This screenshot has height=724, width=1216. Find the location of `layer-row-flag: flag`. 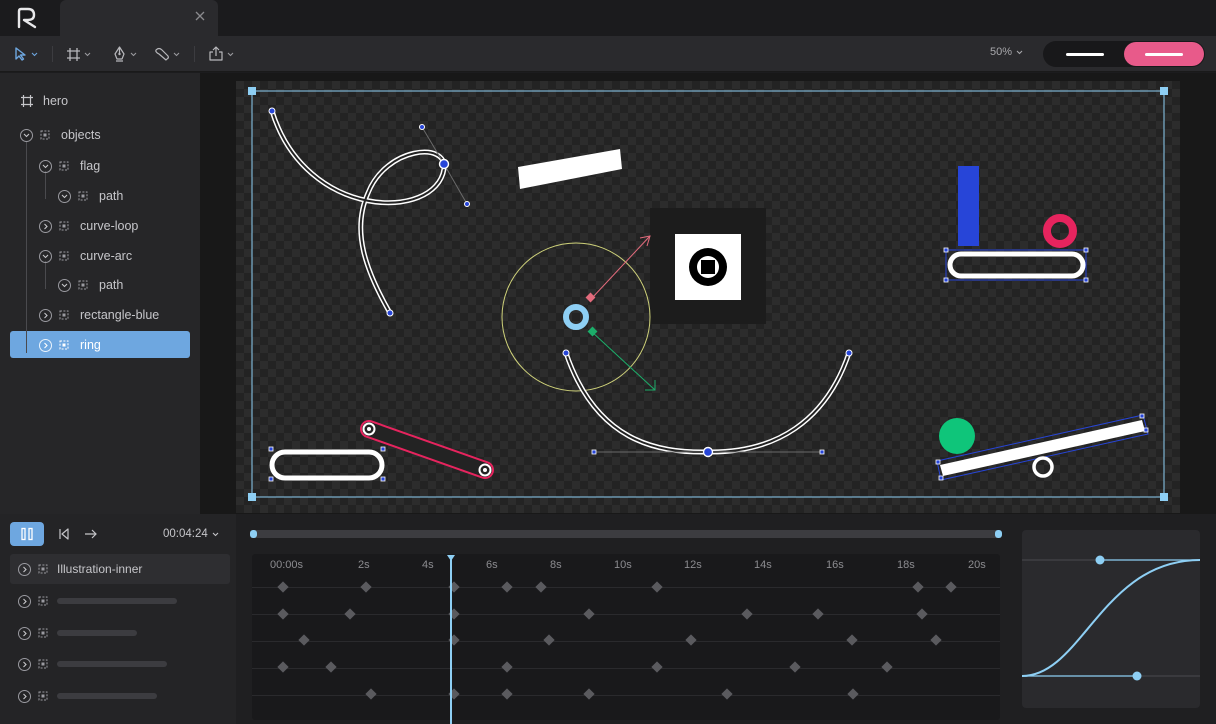

layer-row-flag: flag is located at coordinates (69, 166).